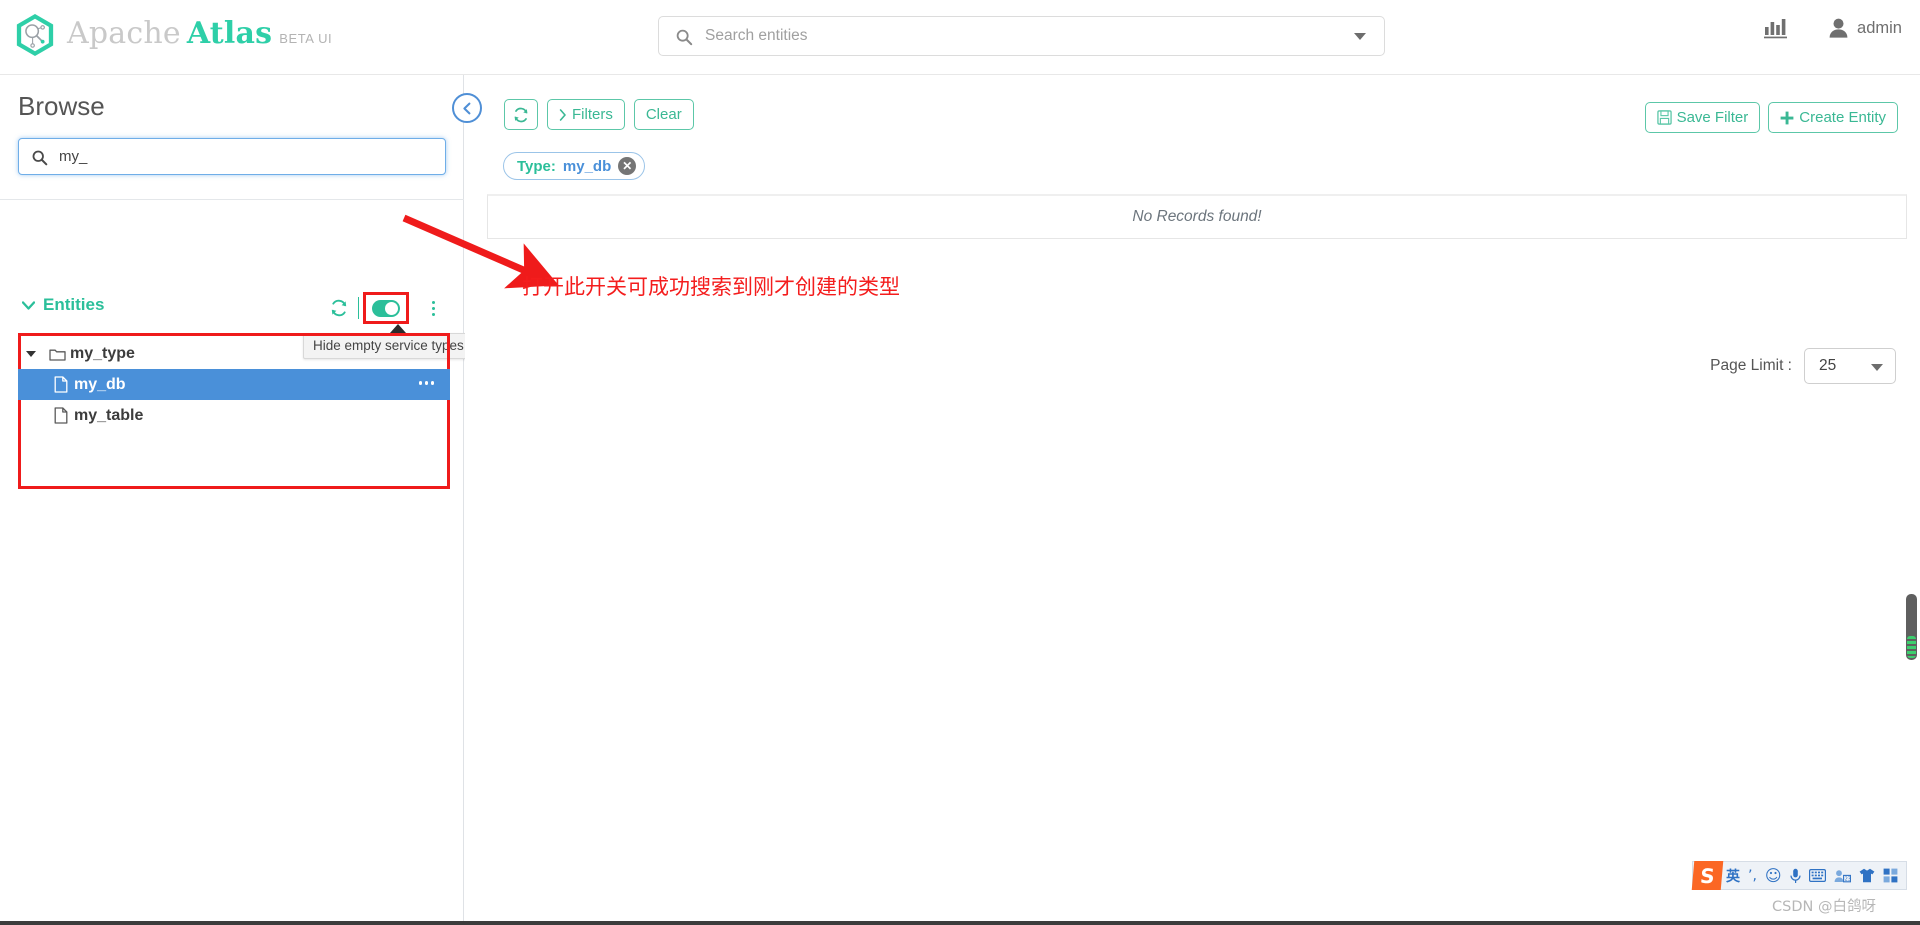  I want to click on filter-chip-type: Type: my_db ✕, so click(574, 166).